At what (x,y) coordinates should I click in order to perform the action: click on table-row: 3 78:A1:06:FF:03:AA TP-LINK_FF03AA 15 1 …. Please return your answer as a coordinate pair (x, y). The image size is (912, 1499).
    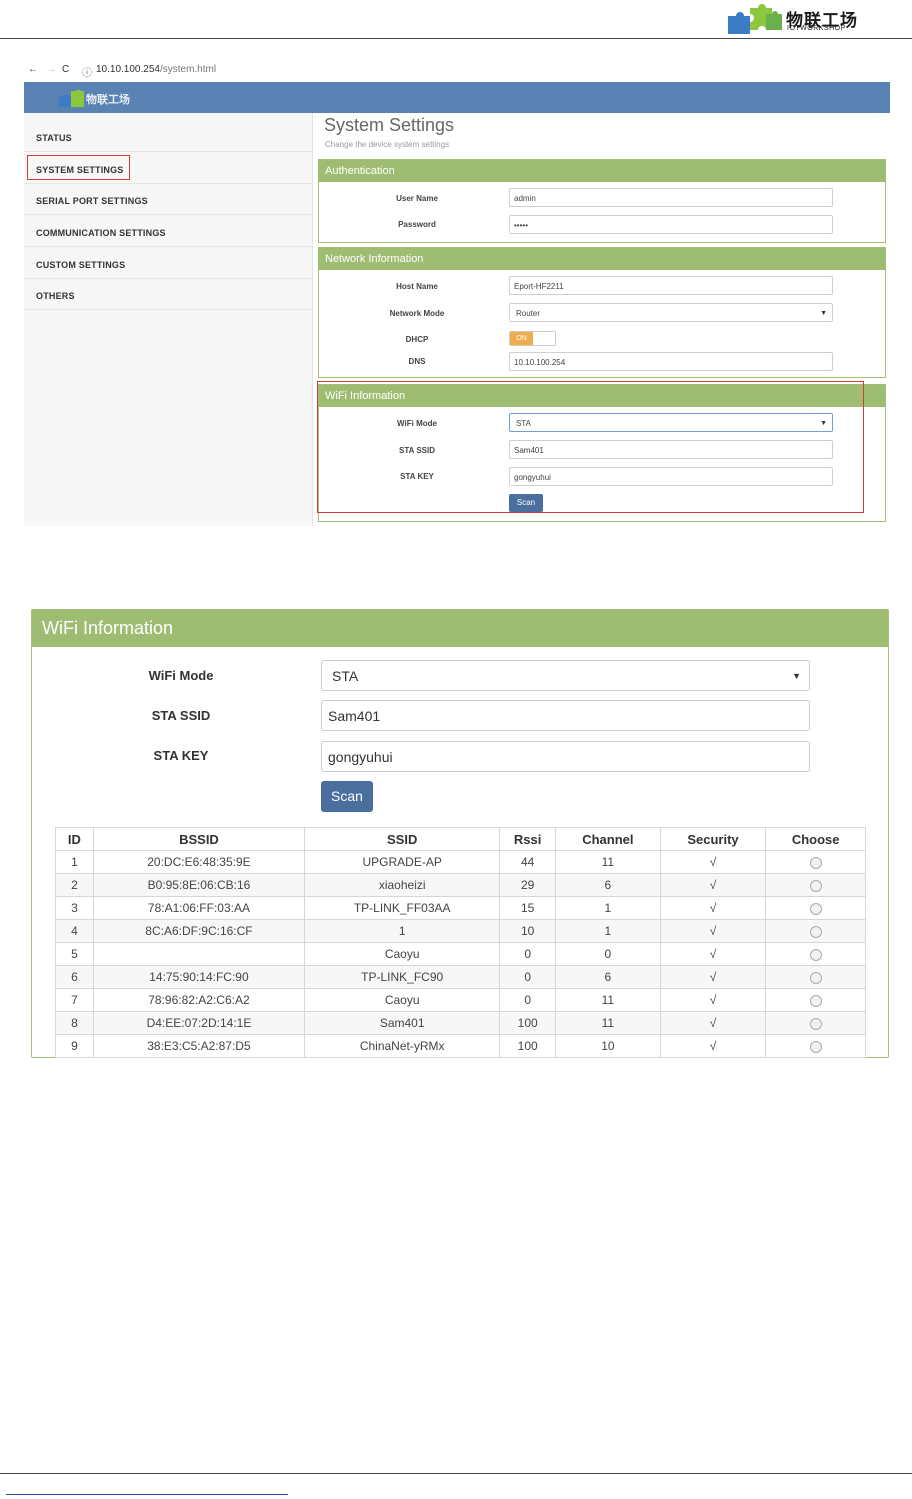
    Looking at the image, I should click on (460, 908).